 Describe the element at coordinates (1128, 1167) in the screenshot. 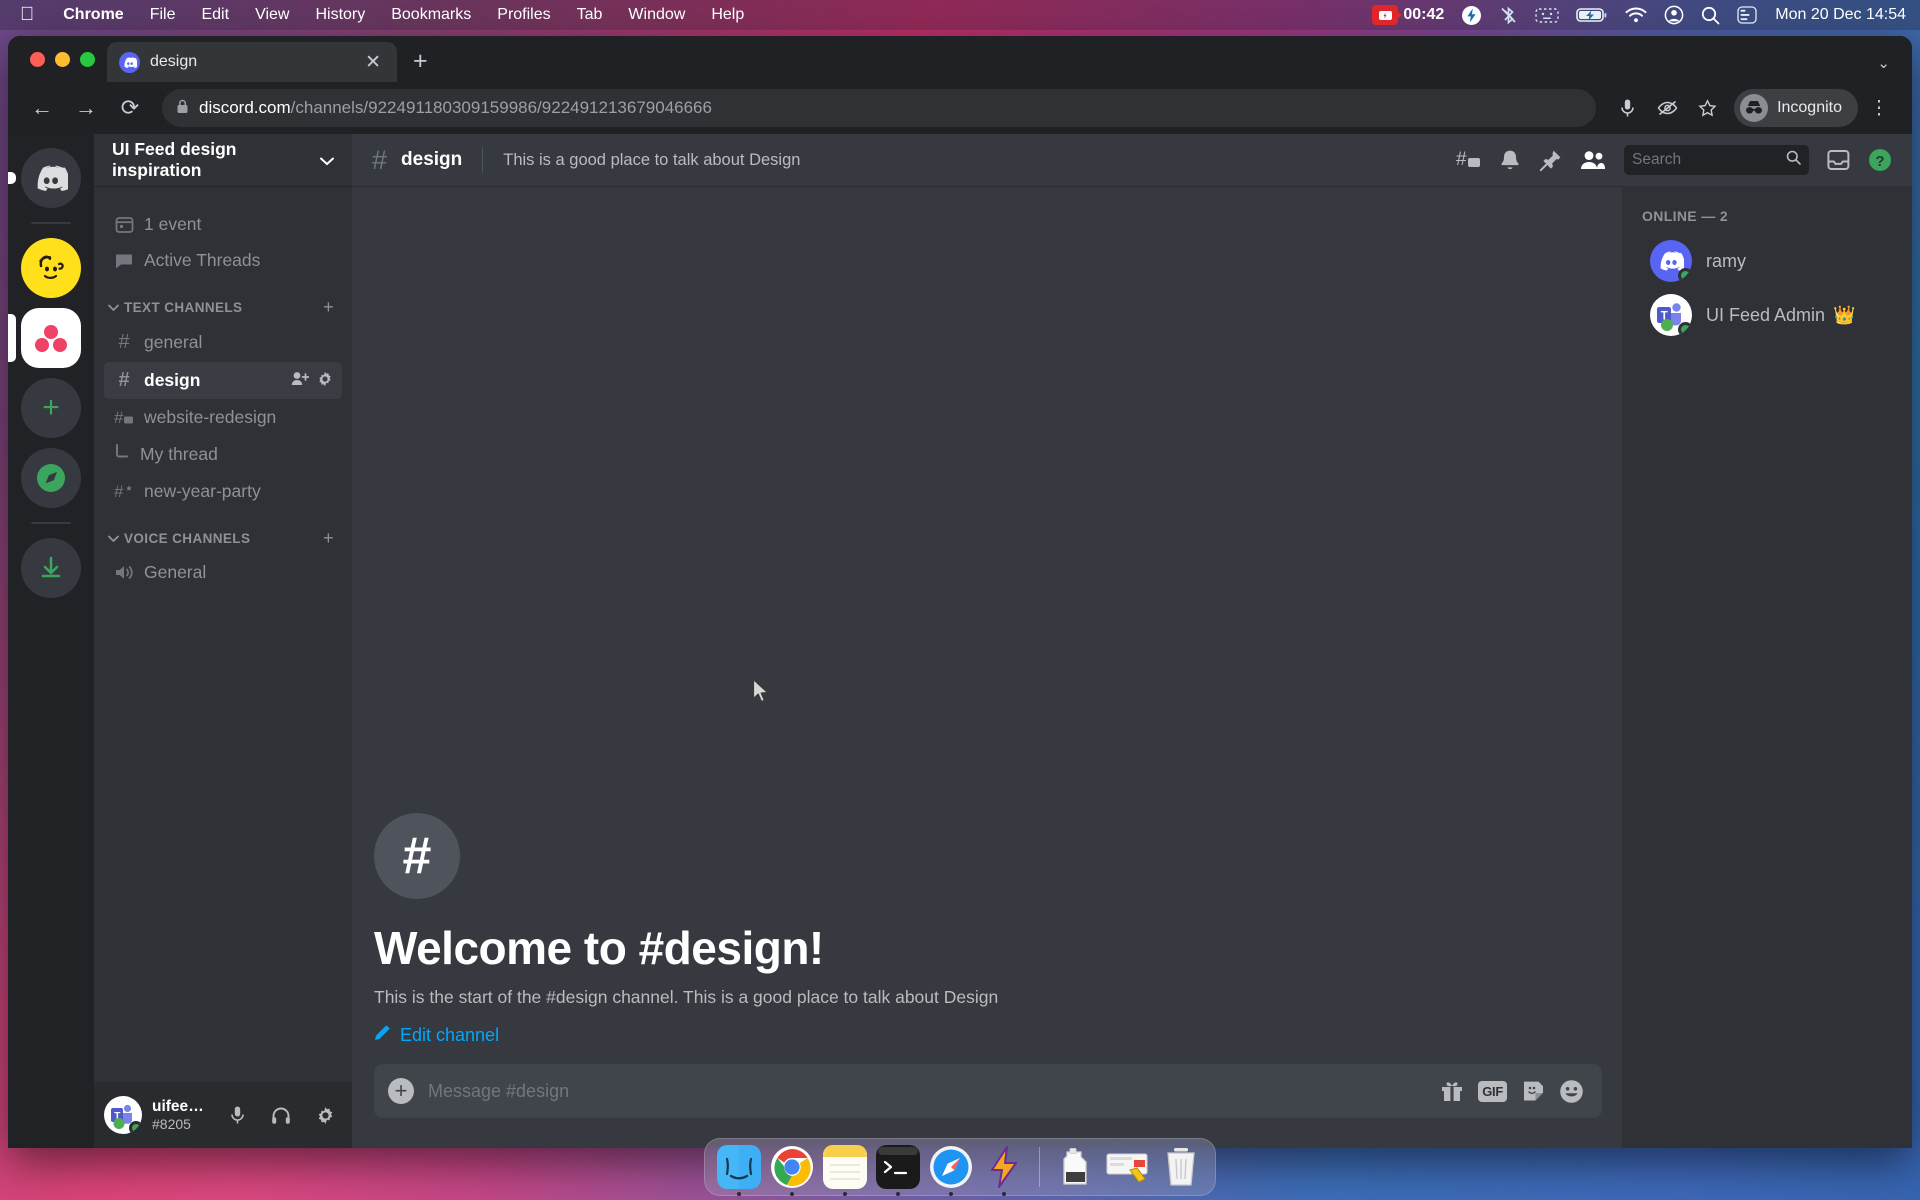

I see `dock-item-screenshot-file` at that location.